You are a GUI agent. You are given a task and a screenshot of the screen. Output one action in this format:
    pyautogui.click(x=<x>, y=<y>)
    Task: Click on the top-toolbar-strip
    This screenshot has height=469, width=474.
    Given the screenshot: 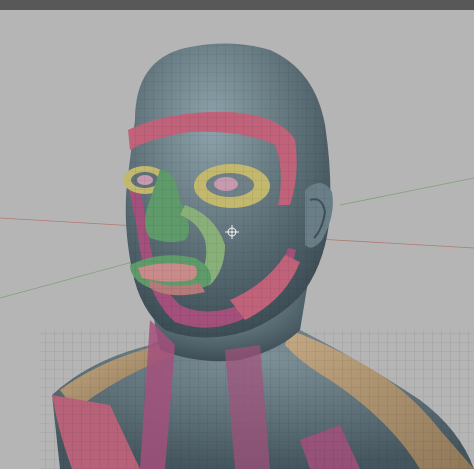 What is the action you would take?
    pyautogui.click(x=237, y=5)
    